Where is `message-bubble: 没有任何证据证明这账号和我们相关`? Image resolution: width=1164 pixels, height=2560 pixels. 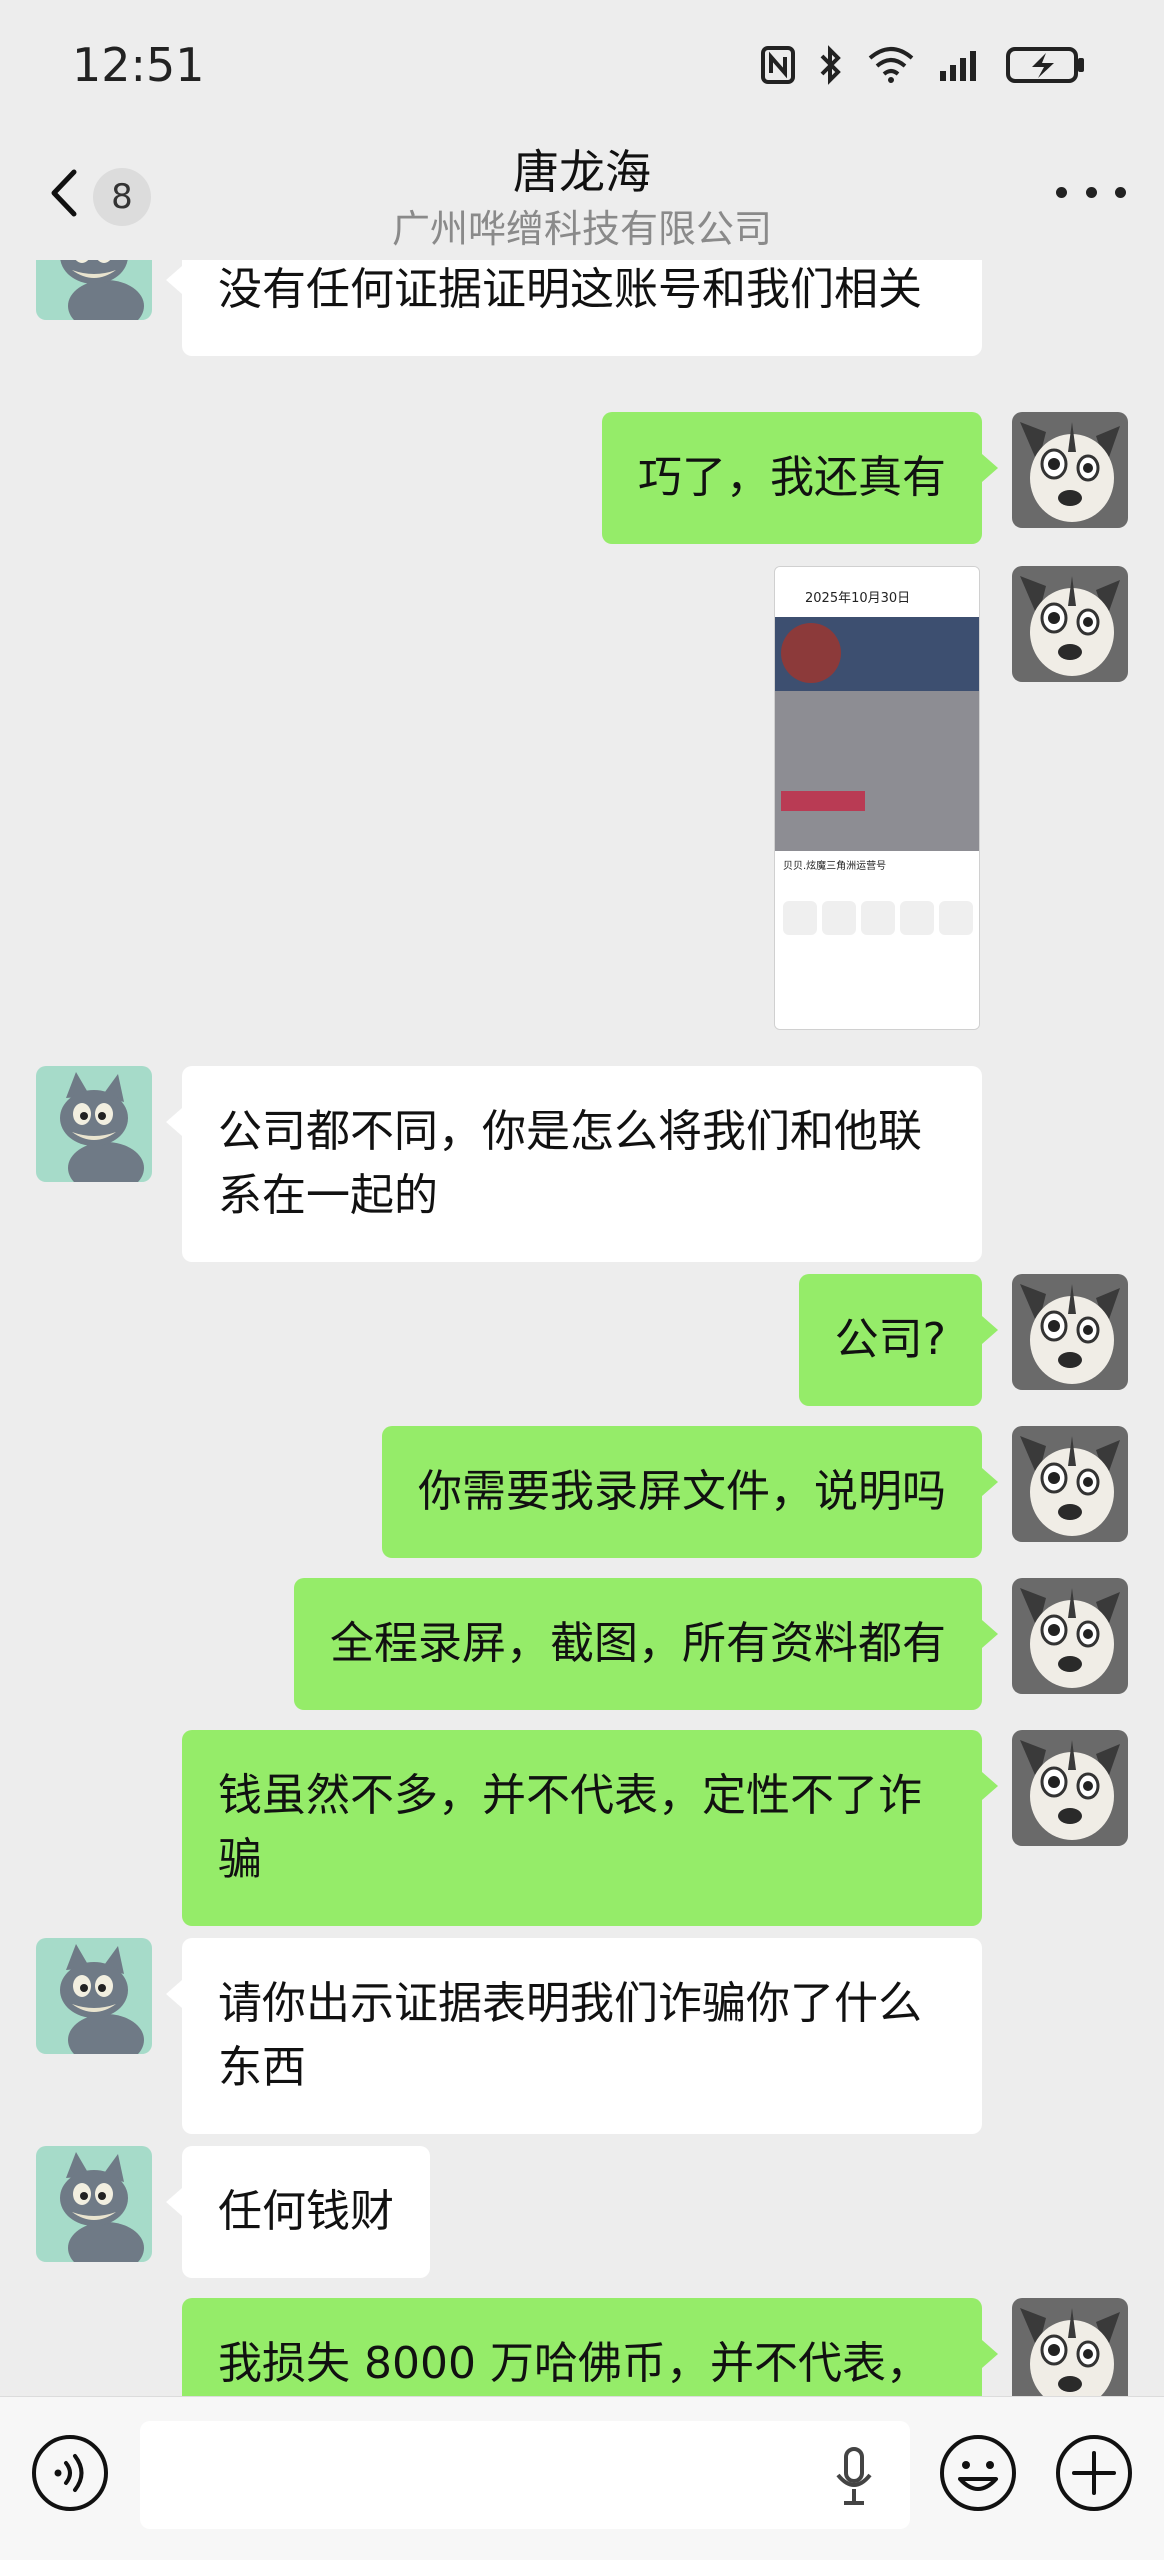
message-bubble: 没有任何证据证明这账号和我们相关 is located at coordinates (574, 308).